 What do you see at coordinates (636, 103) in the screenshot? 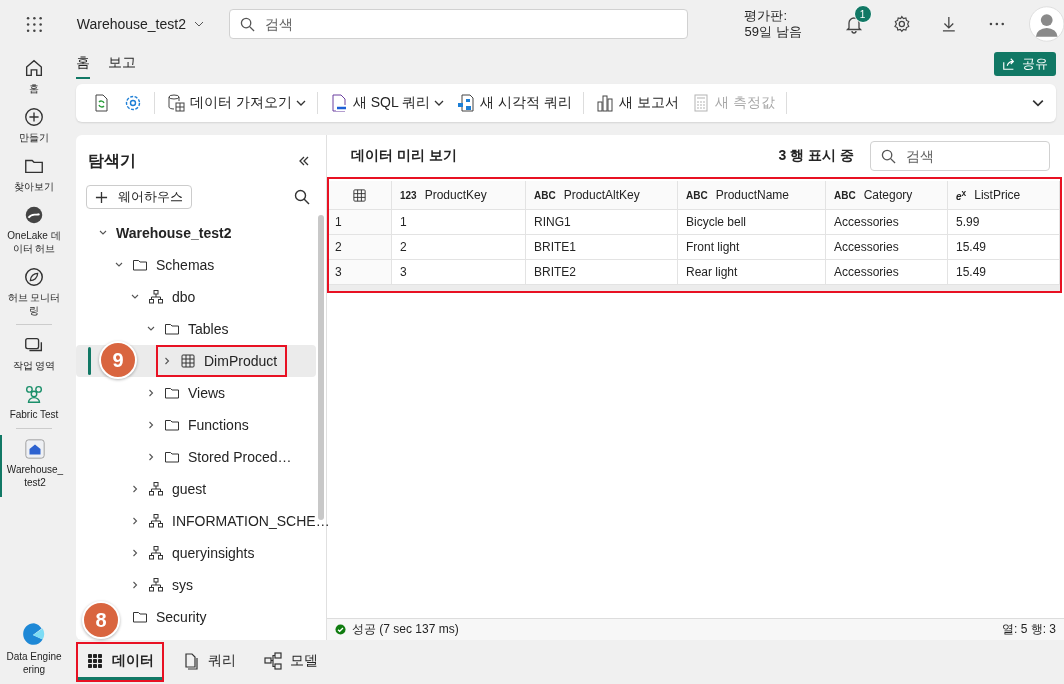
I see `toolbar-button: 새 보고서` at bounding box center [636, 103].